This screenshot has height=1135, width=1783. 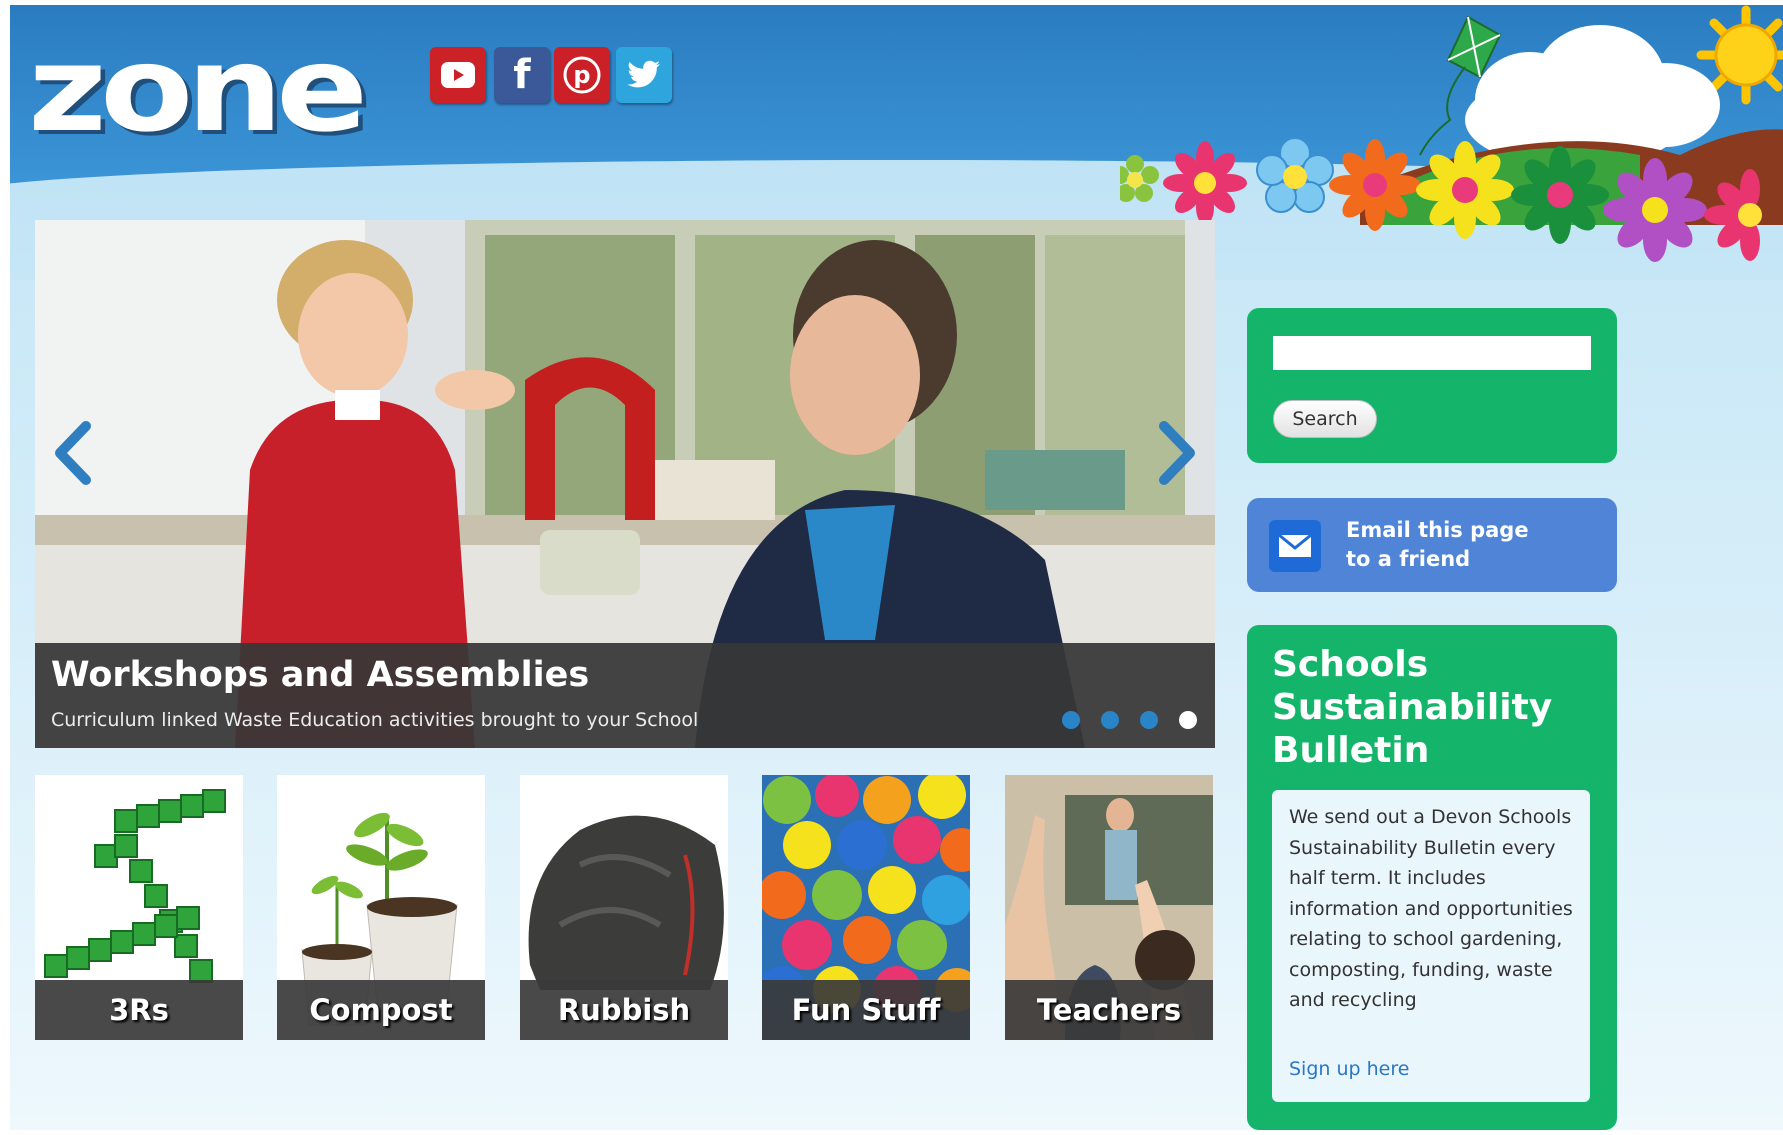 What do you see at coordinates (1109, 907) in the screenshot?
I see `tile-teachers: Teachers` at bounding box center [1109, 907].